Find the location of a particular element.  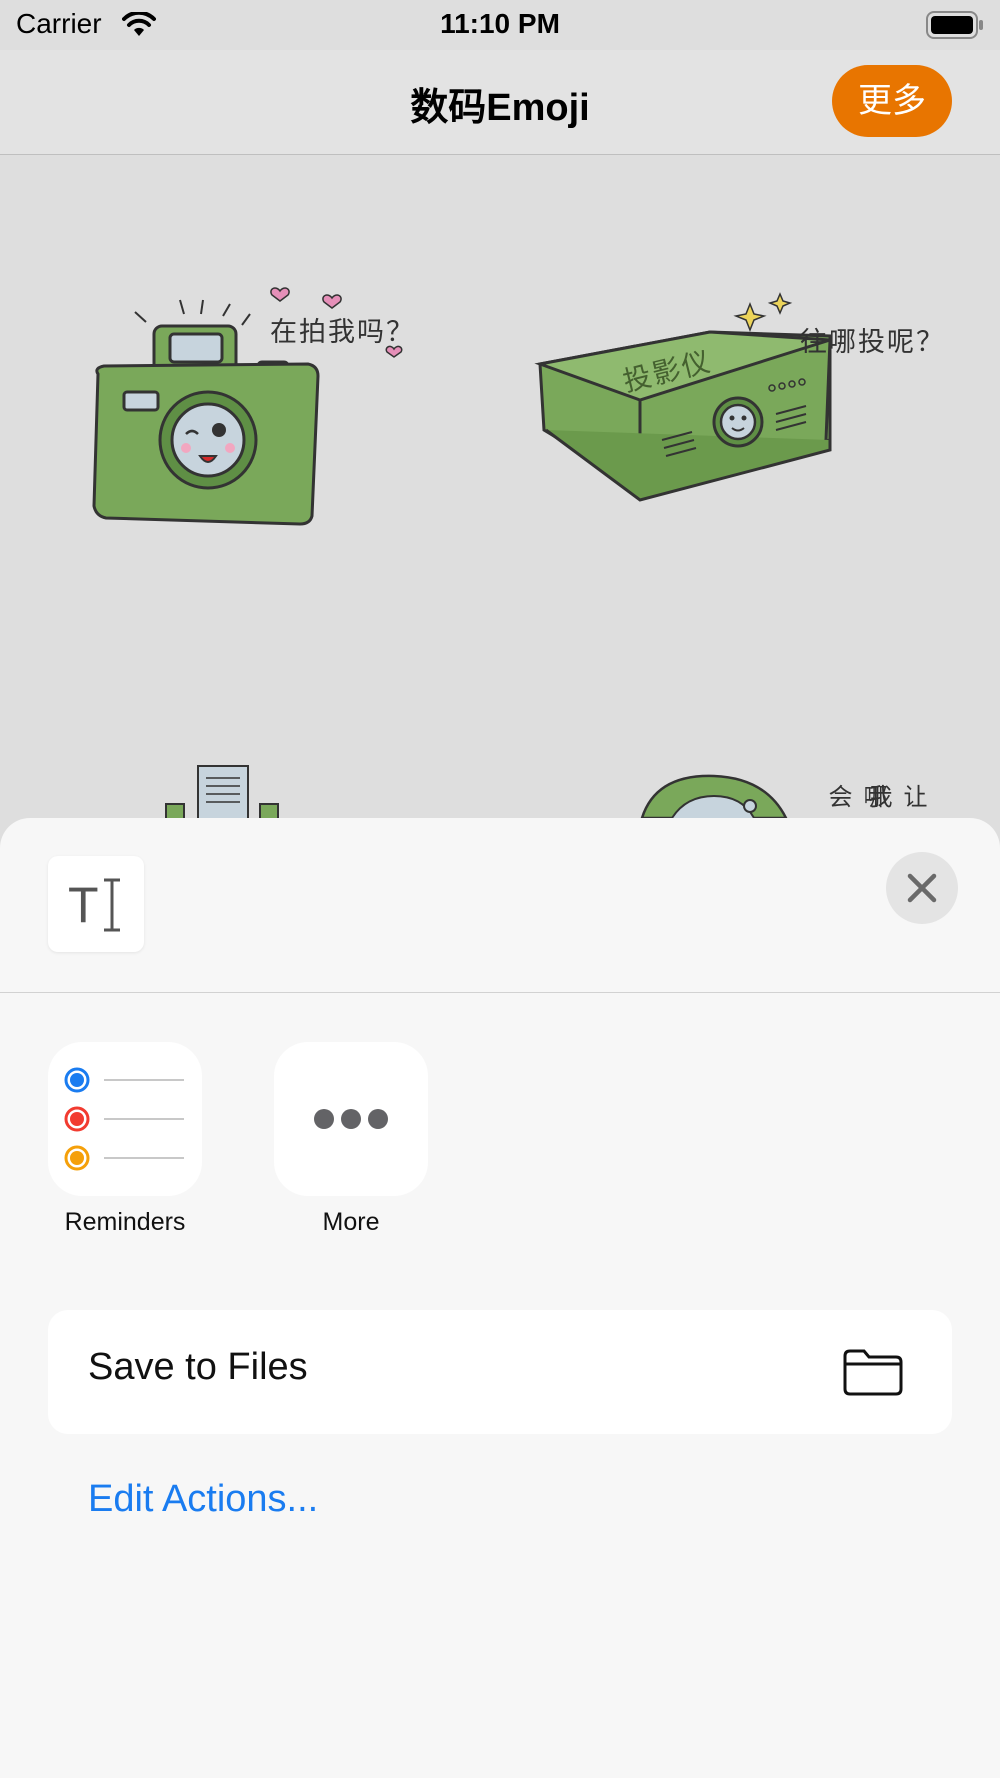

save-to-files-label: Save to Files is located at coordinates (198, 1367).